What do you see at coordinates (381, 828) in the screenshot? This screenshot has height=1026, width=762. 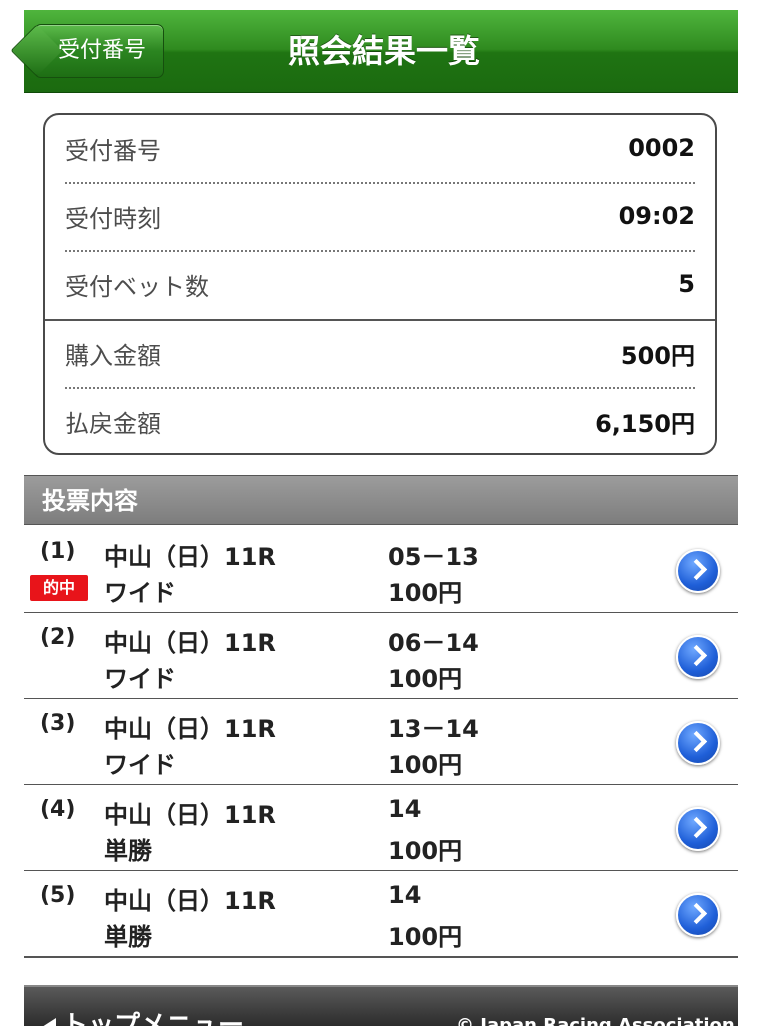 I see `bet-row: (4) 中山（日）11R 単勝 14 100円` at bounding box center [381, 828].